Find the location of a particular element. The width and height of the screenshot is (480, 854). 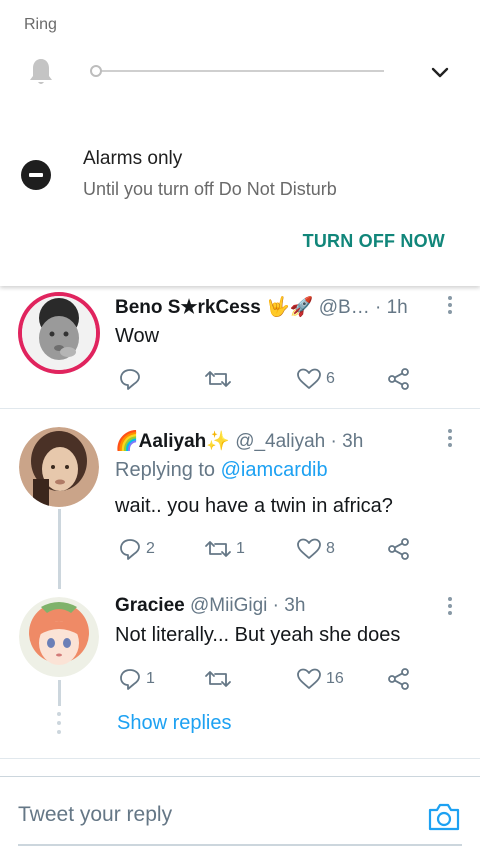

tweet-actions: 6 is located at coordinates (268, 379).